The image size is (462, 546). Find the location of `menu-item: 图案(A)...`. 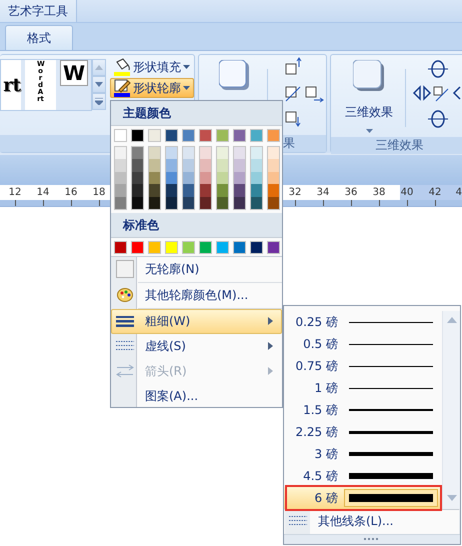

menu-item: 图案(A)... is located at coordinates (196, 395).